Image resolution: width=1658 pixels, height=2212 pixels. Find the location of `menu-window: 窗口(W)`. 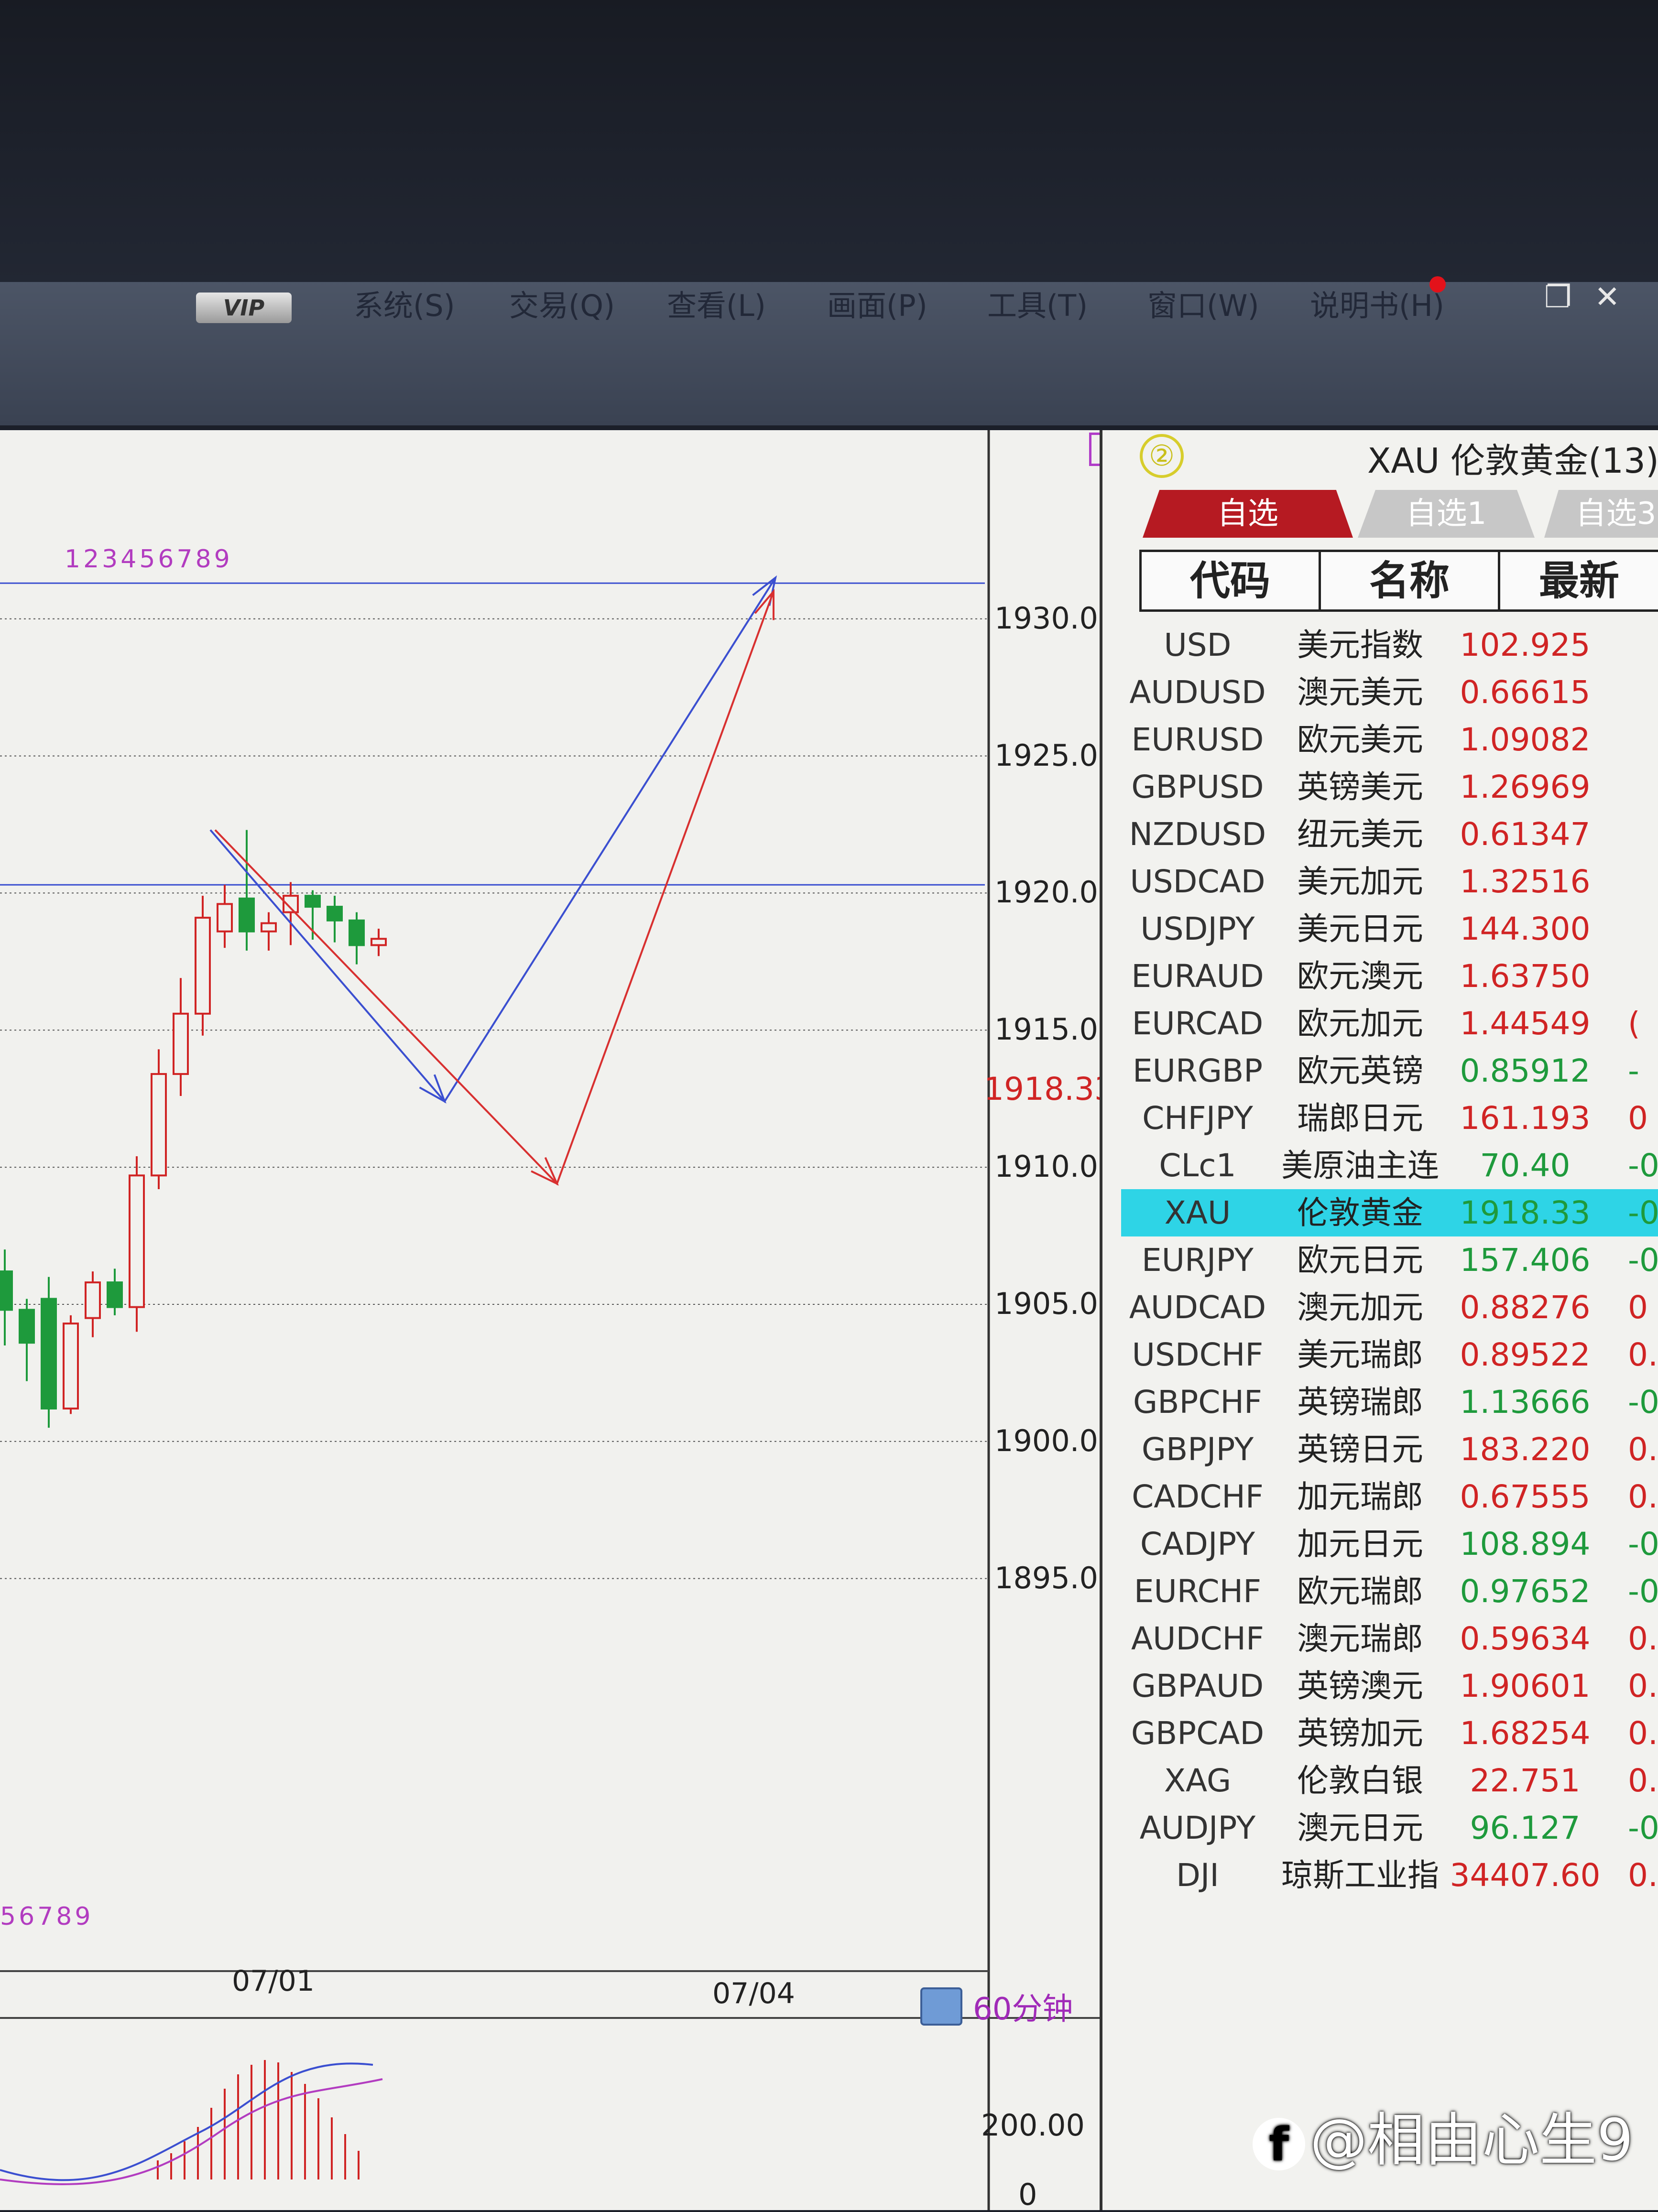

menu-window: 窗口(W) is located at coordinates (1203, 306).